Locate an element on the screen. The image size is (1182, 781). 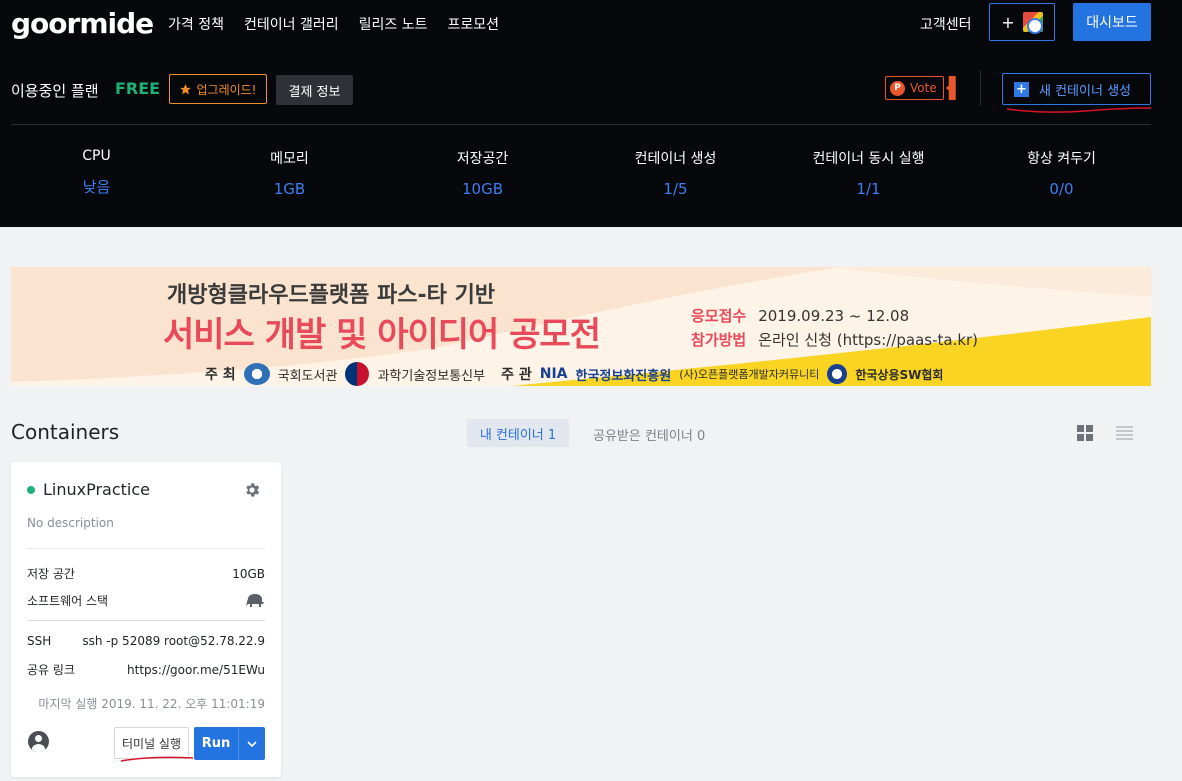
container-description: No description is located at coordinates (70, 523).